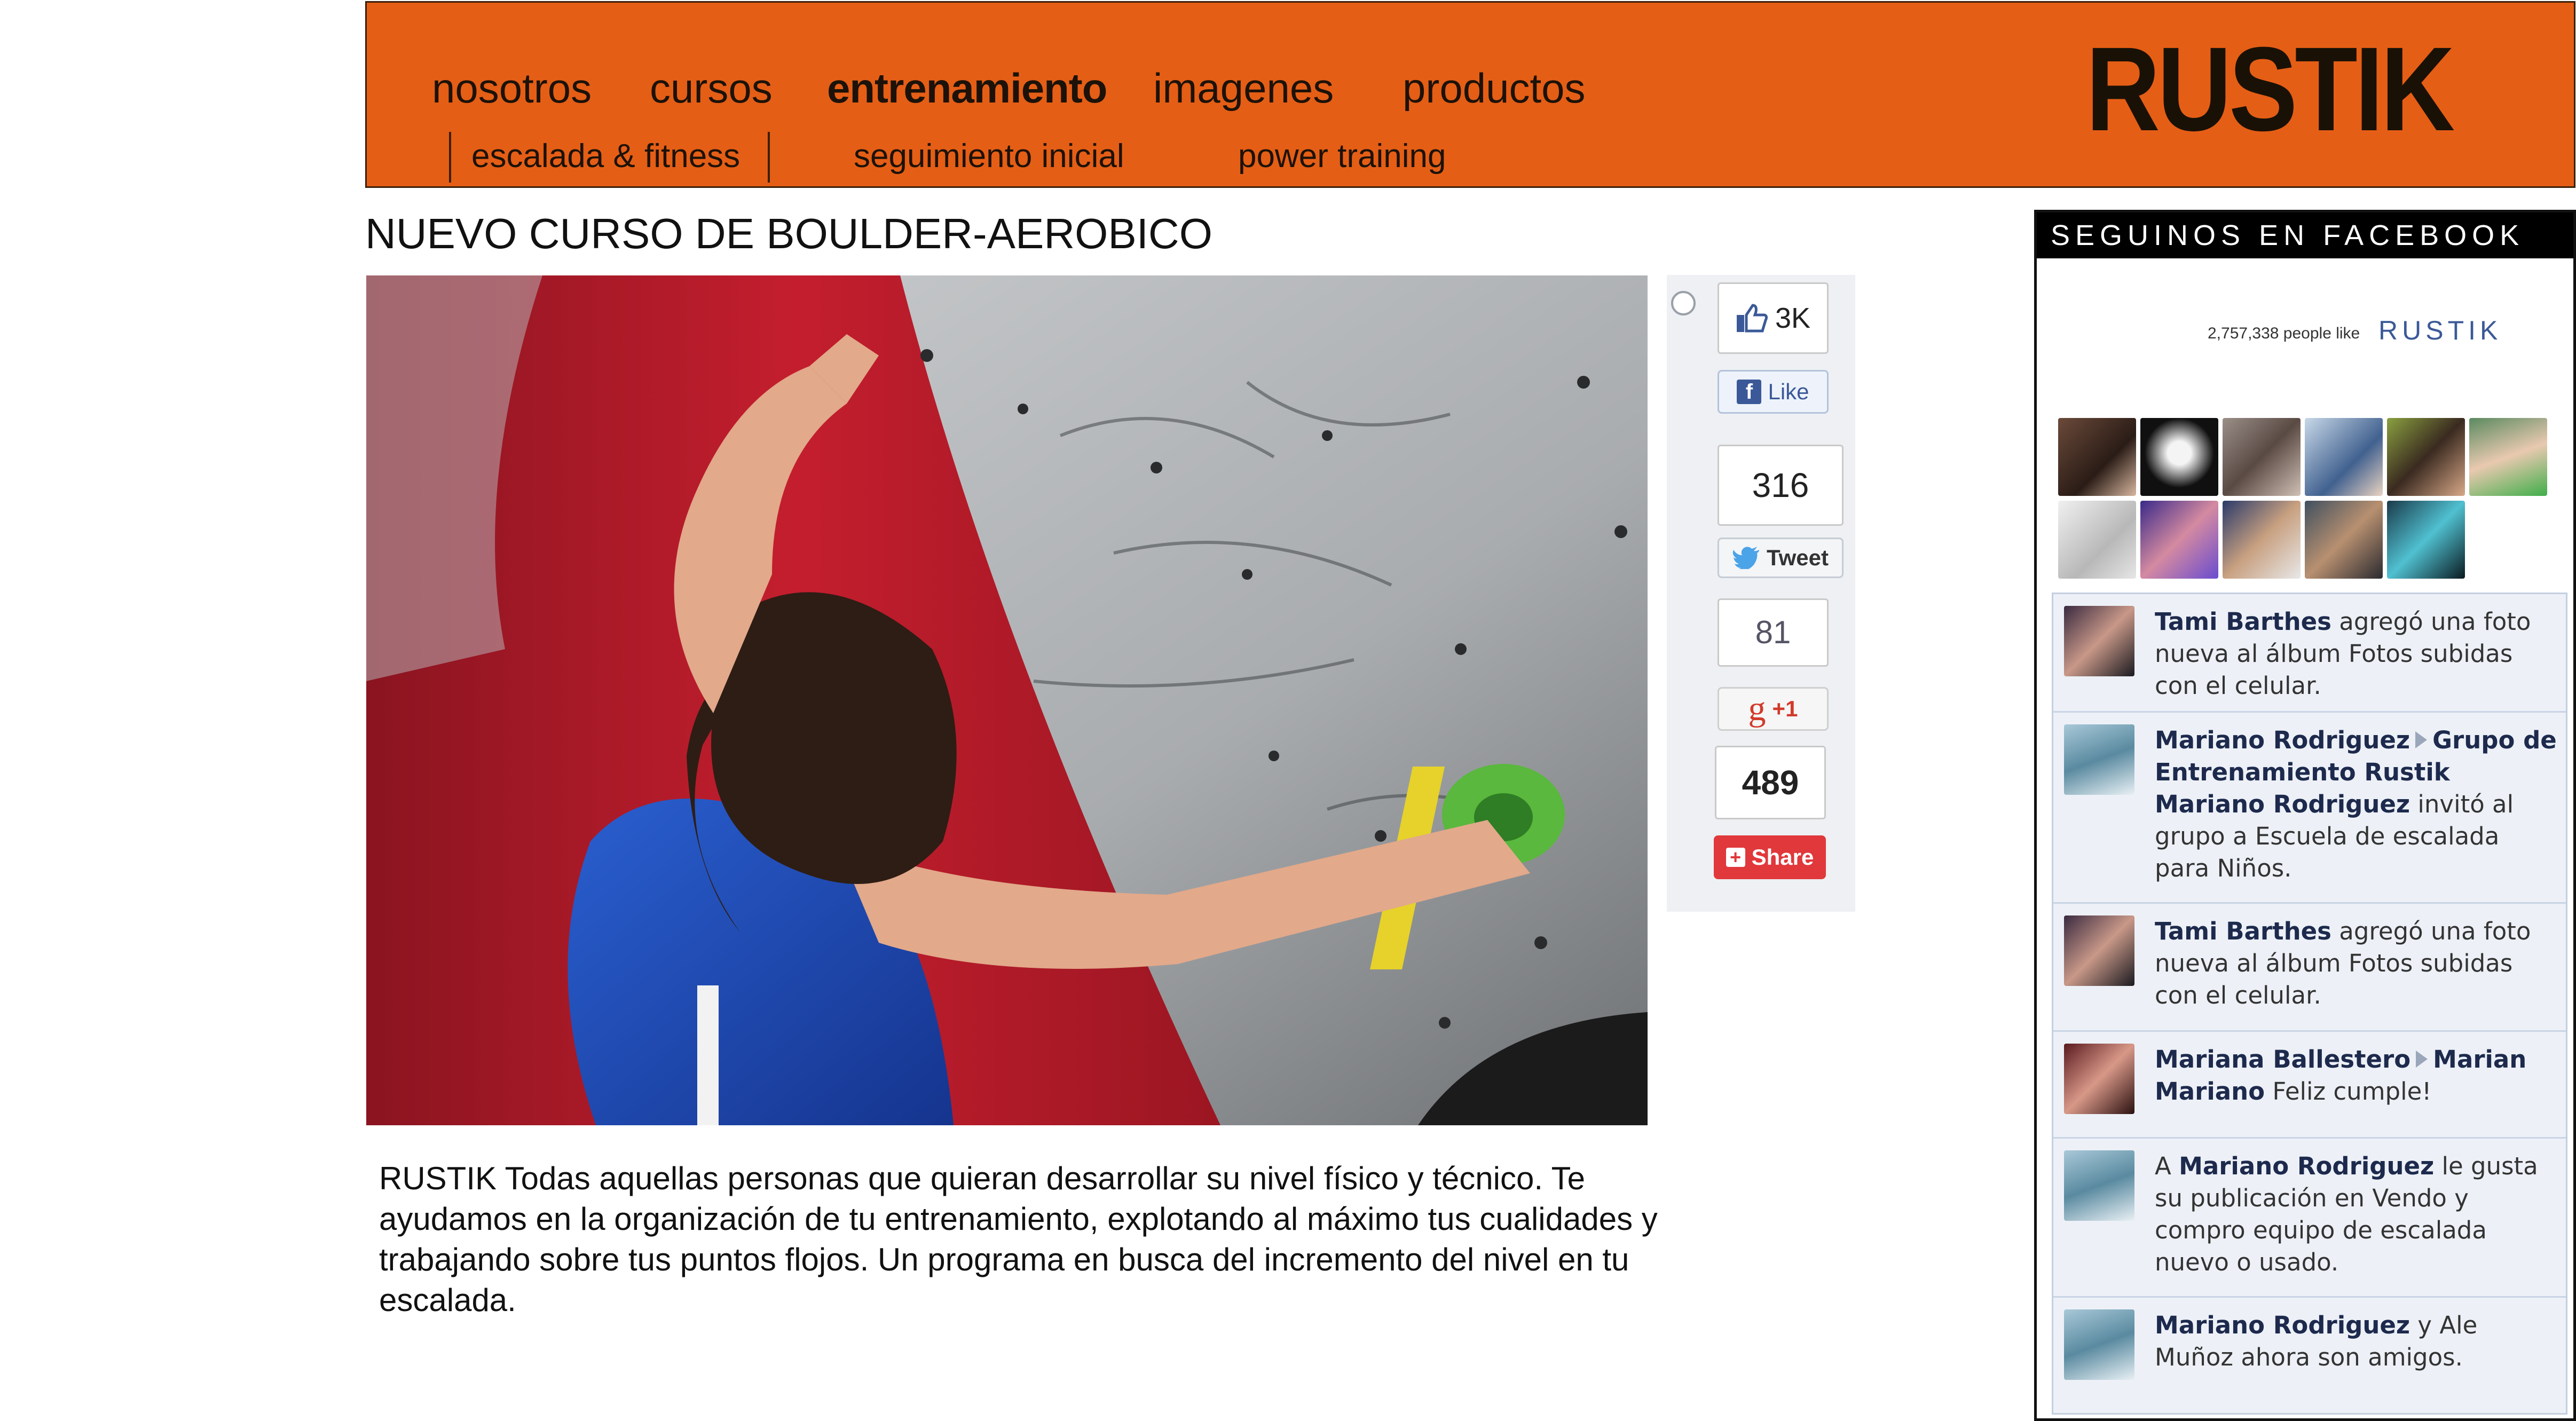  Describe the element at coordinates (989, 156) in the screenshot. I see `subnav-seguimiento-inicial: seguimiento inicial` at that location.